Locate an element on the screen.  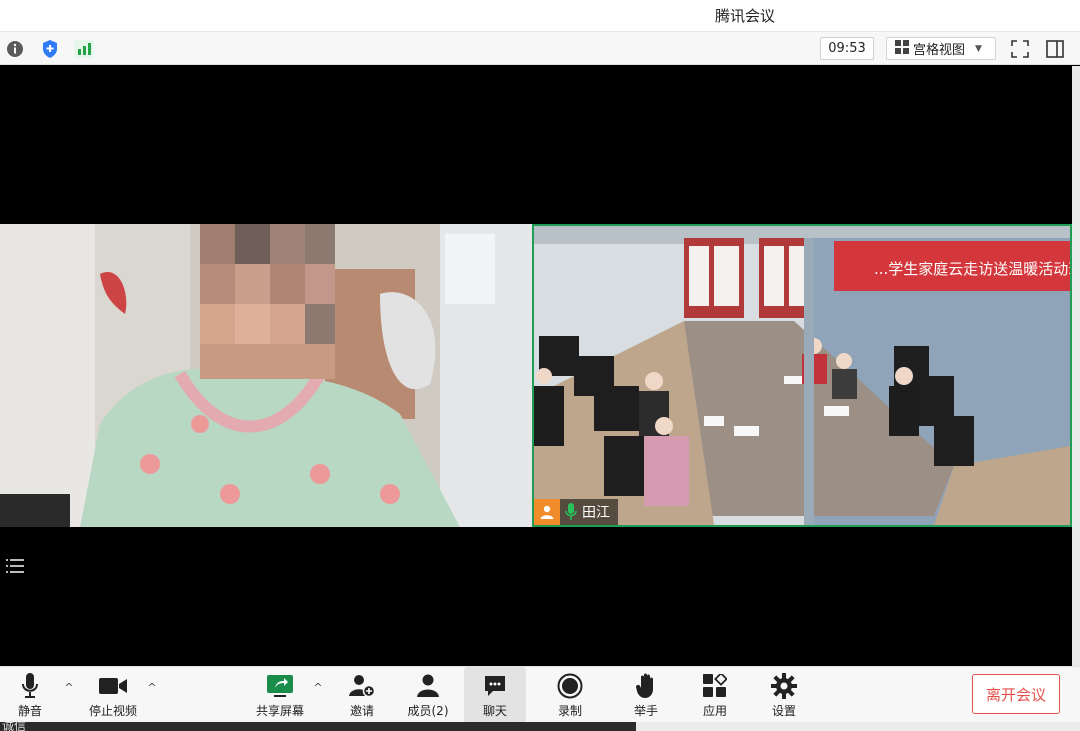
grid-icon is located at coordinates (902, 48).